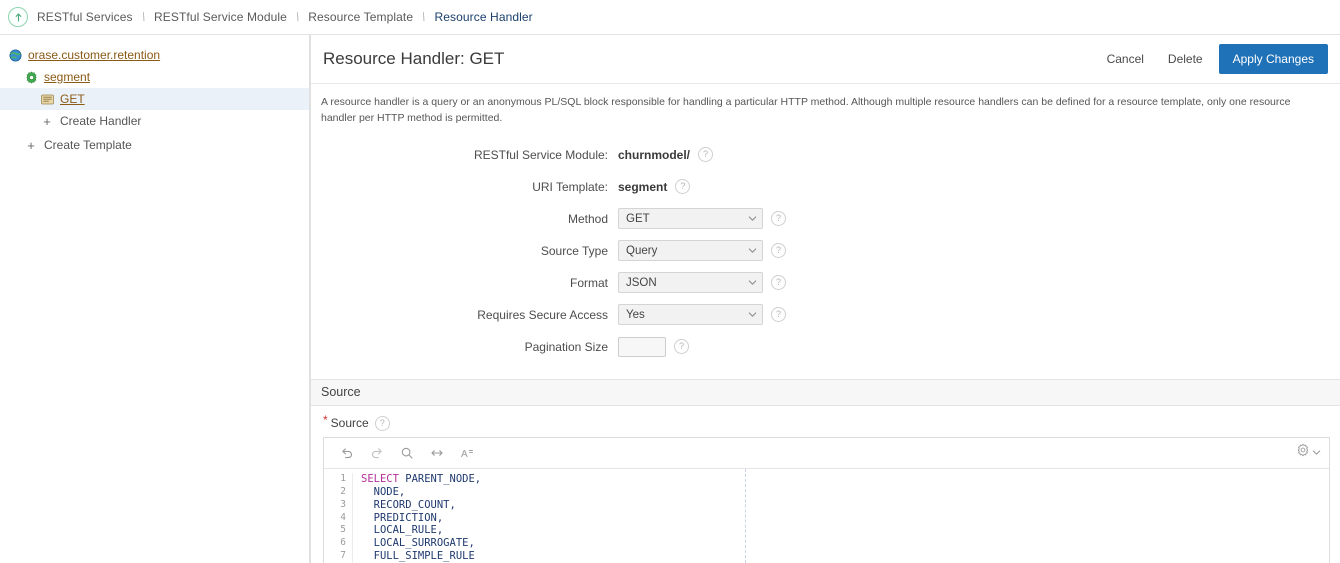 Image resolution: width=1340 pixels, height=563 pixels. What do you see at coordinates (483, 17) in the screenshot?
I see `breadcrumb-item-3: Resource Handler` at bounding box center [483, 17].